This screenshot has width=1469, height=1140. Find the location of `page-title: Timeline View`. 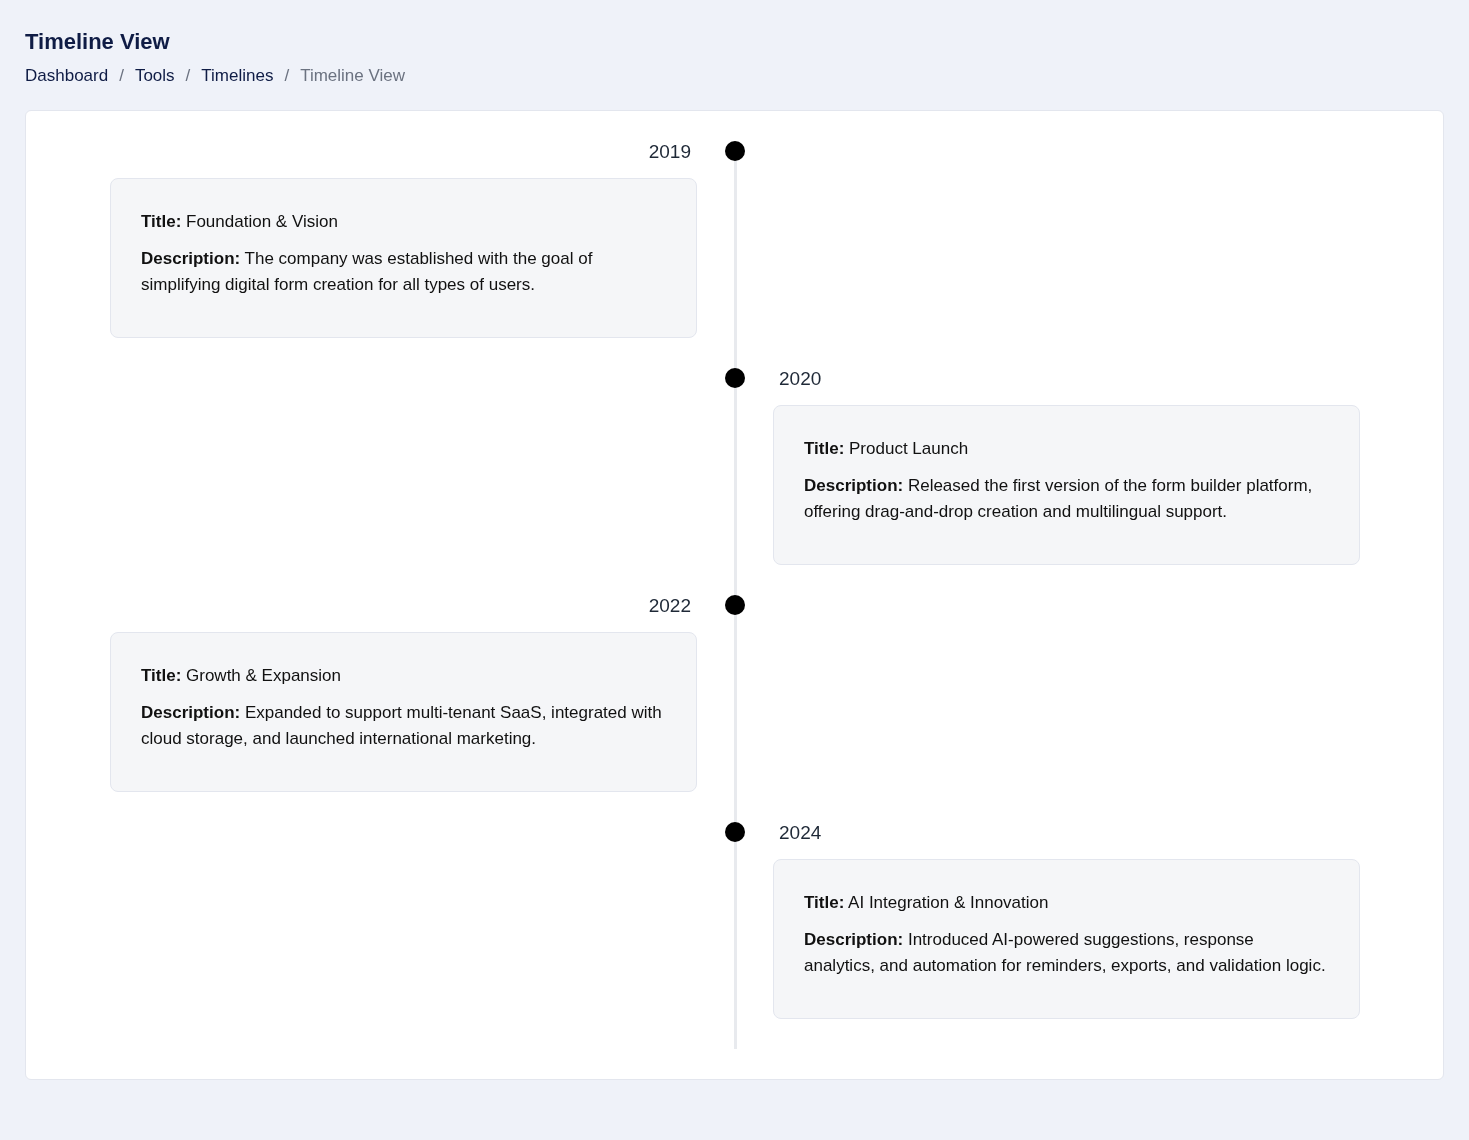

page-title: Timeline View is located at coordinates (98, 42).